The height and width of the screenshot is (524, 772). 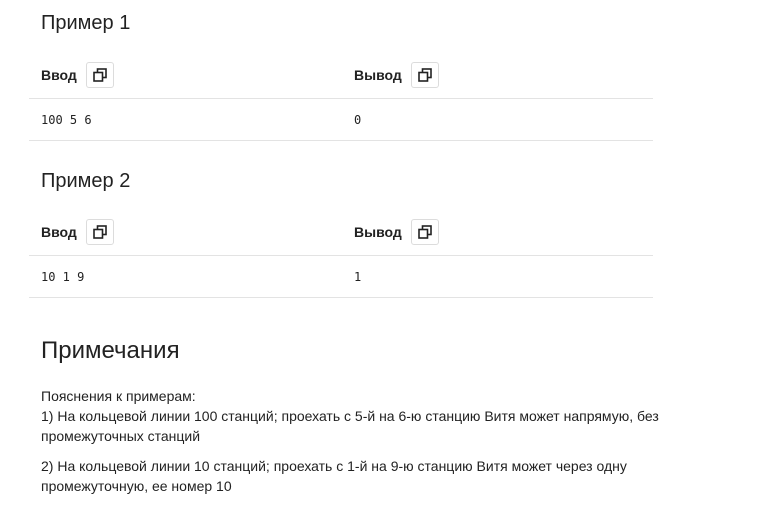 I want to click on example-1-header-row: Ввод Вывод, so click(x=341, y=75).